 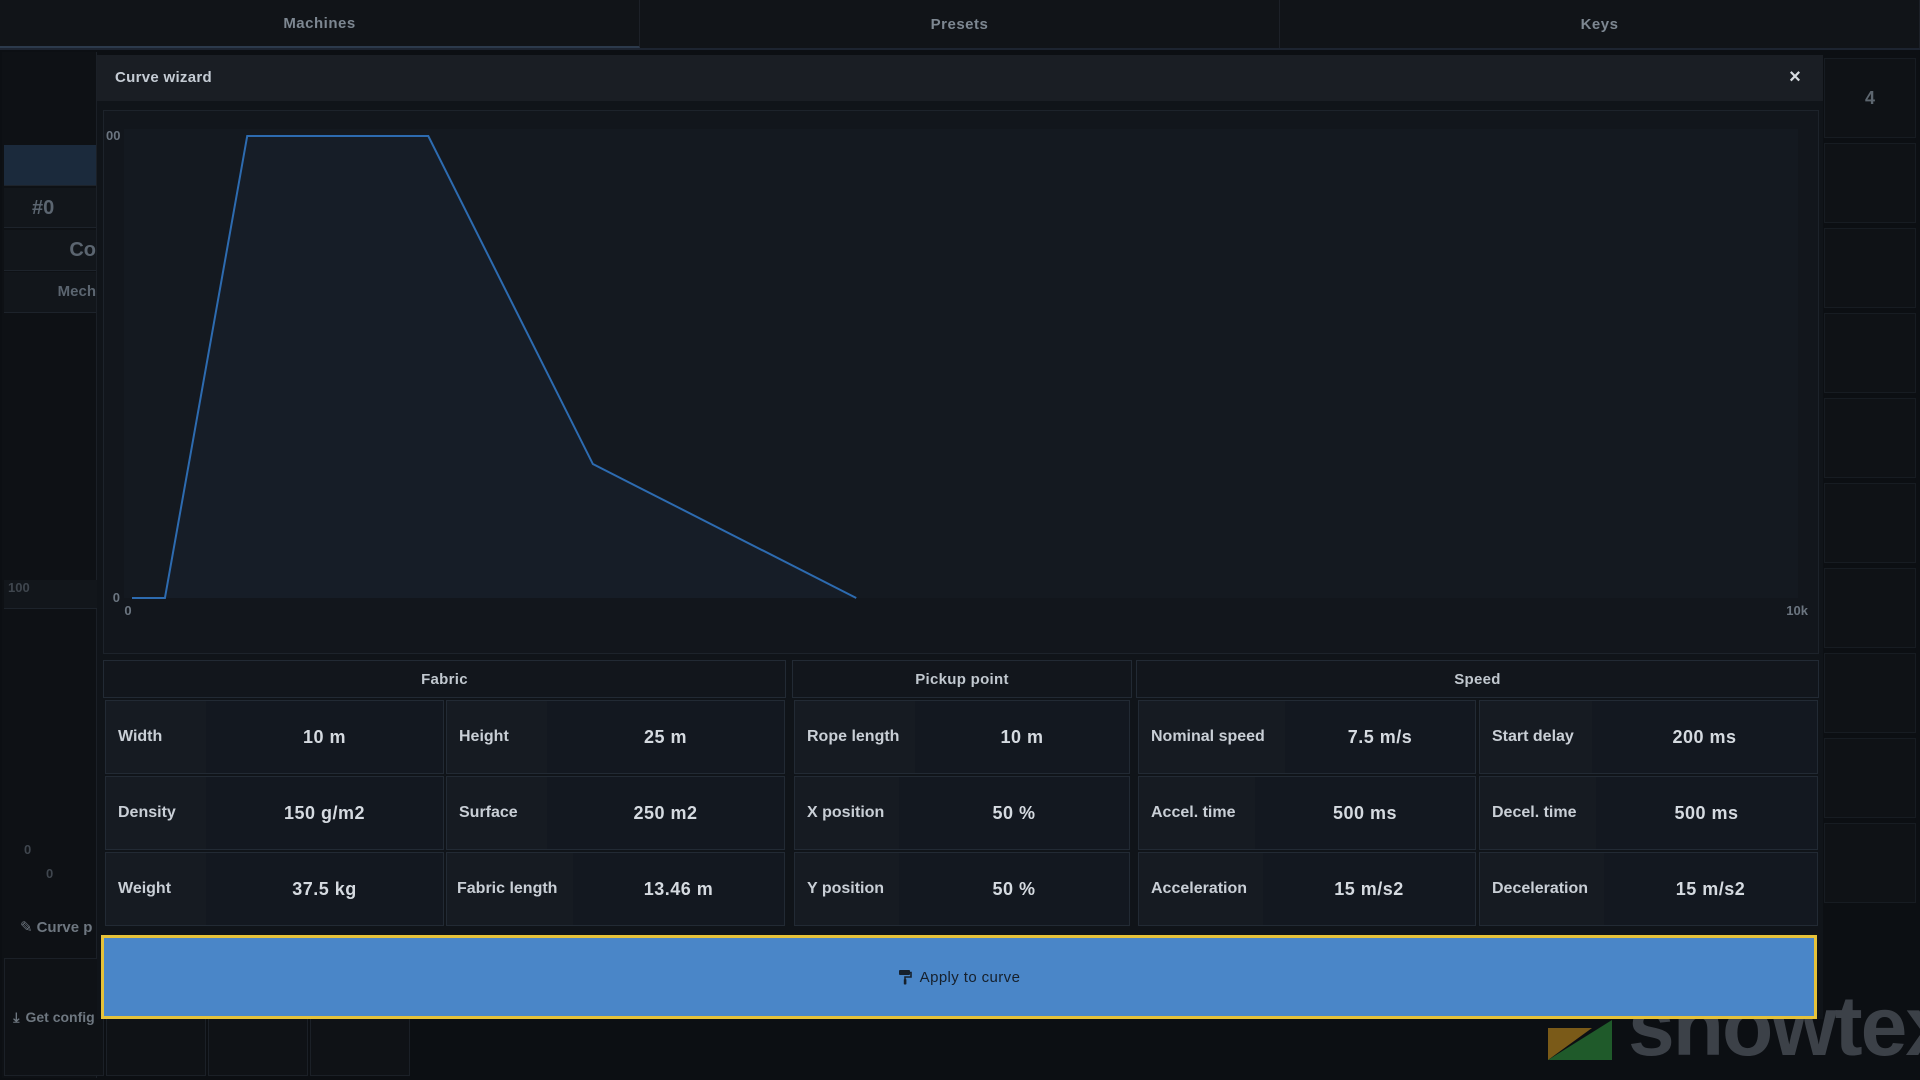 What do you see at coordinates (665, 736) in the screenshot?
I see `field-value: 25 m` at bounding box center [665, 736].